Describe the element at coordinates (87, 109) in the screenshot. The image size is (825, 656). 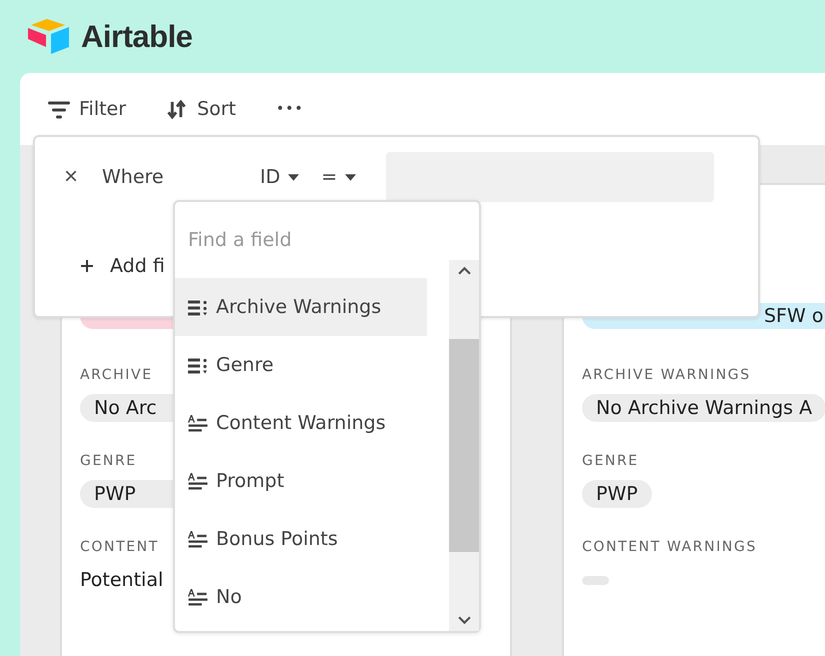
I see `filter-button: Filter` at that location.